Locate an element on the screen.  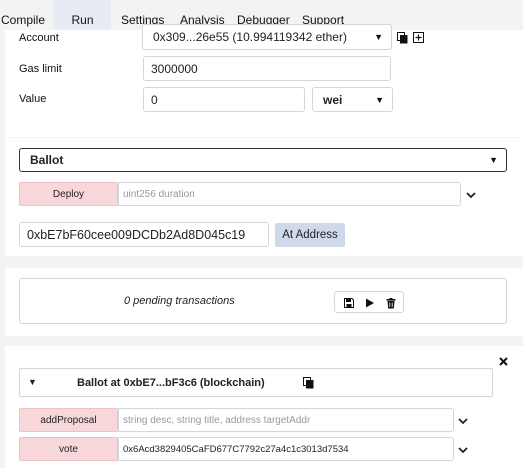
instance-header: ▼ Ballot at 0xbE7...bF3c6 (blockchain) is located at coordinates (256, 382).